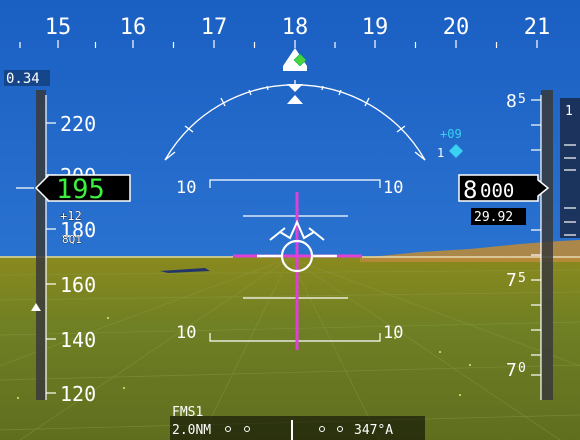 The image size is (580, 440). Describe the element at coordinates (191, 430) in the screenshot. I see `nav-distance: 2.0NM` at that location.